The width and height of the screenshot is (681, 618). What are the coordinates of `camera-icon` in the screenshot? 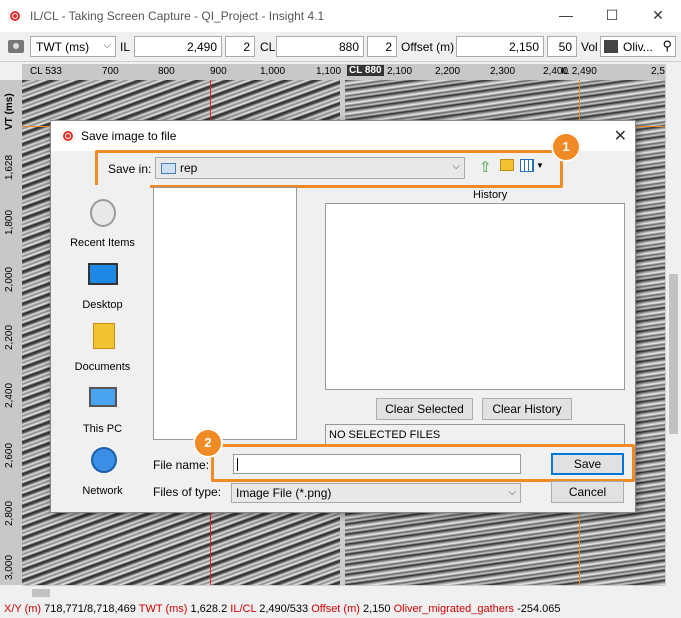 It's located at (16, 46).